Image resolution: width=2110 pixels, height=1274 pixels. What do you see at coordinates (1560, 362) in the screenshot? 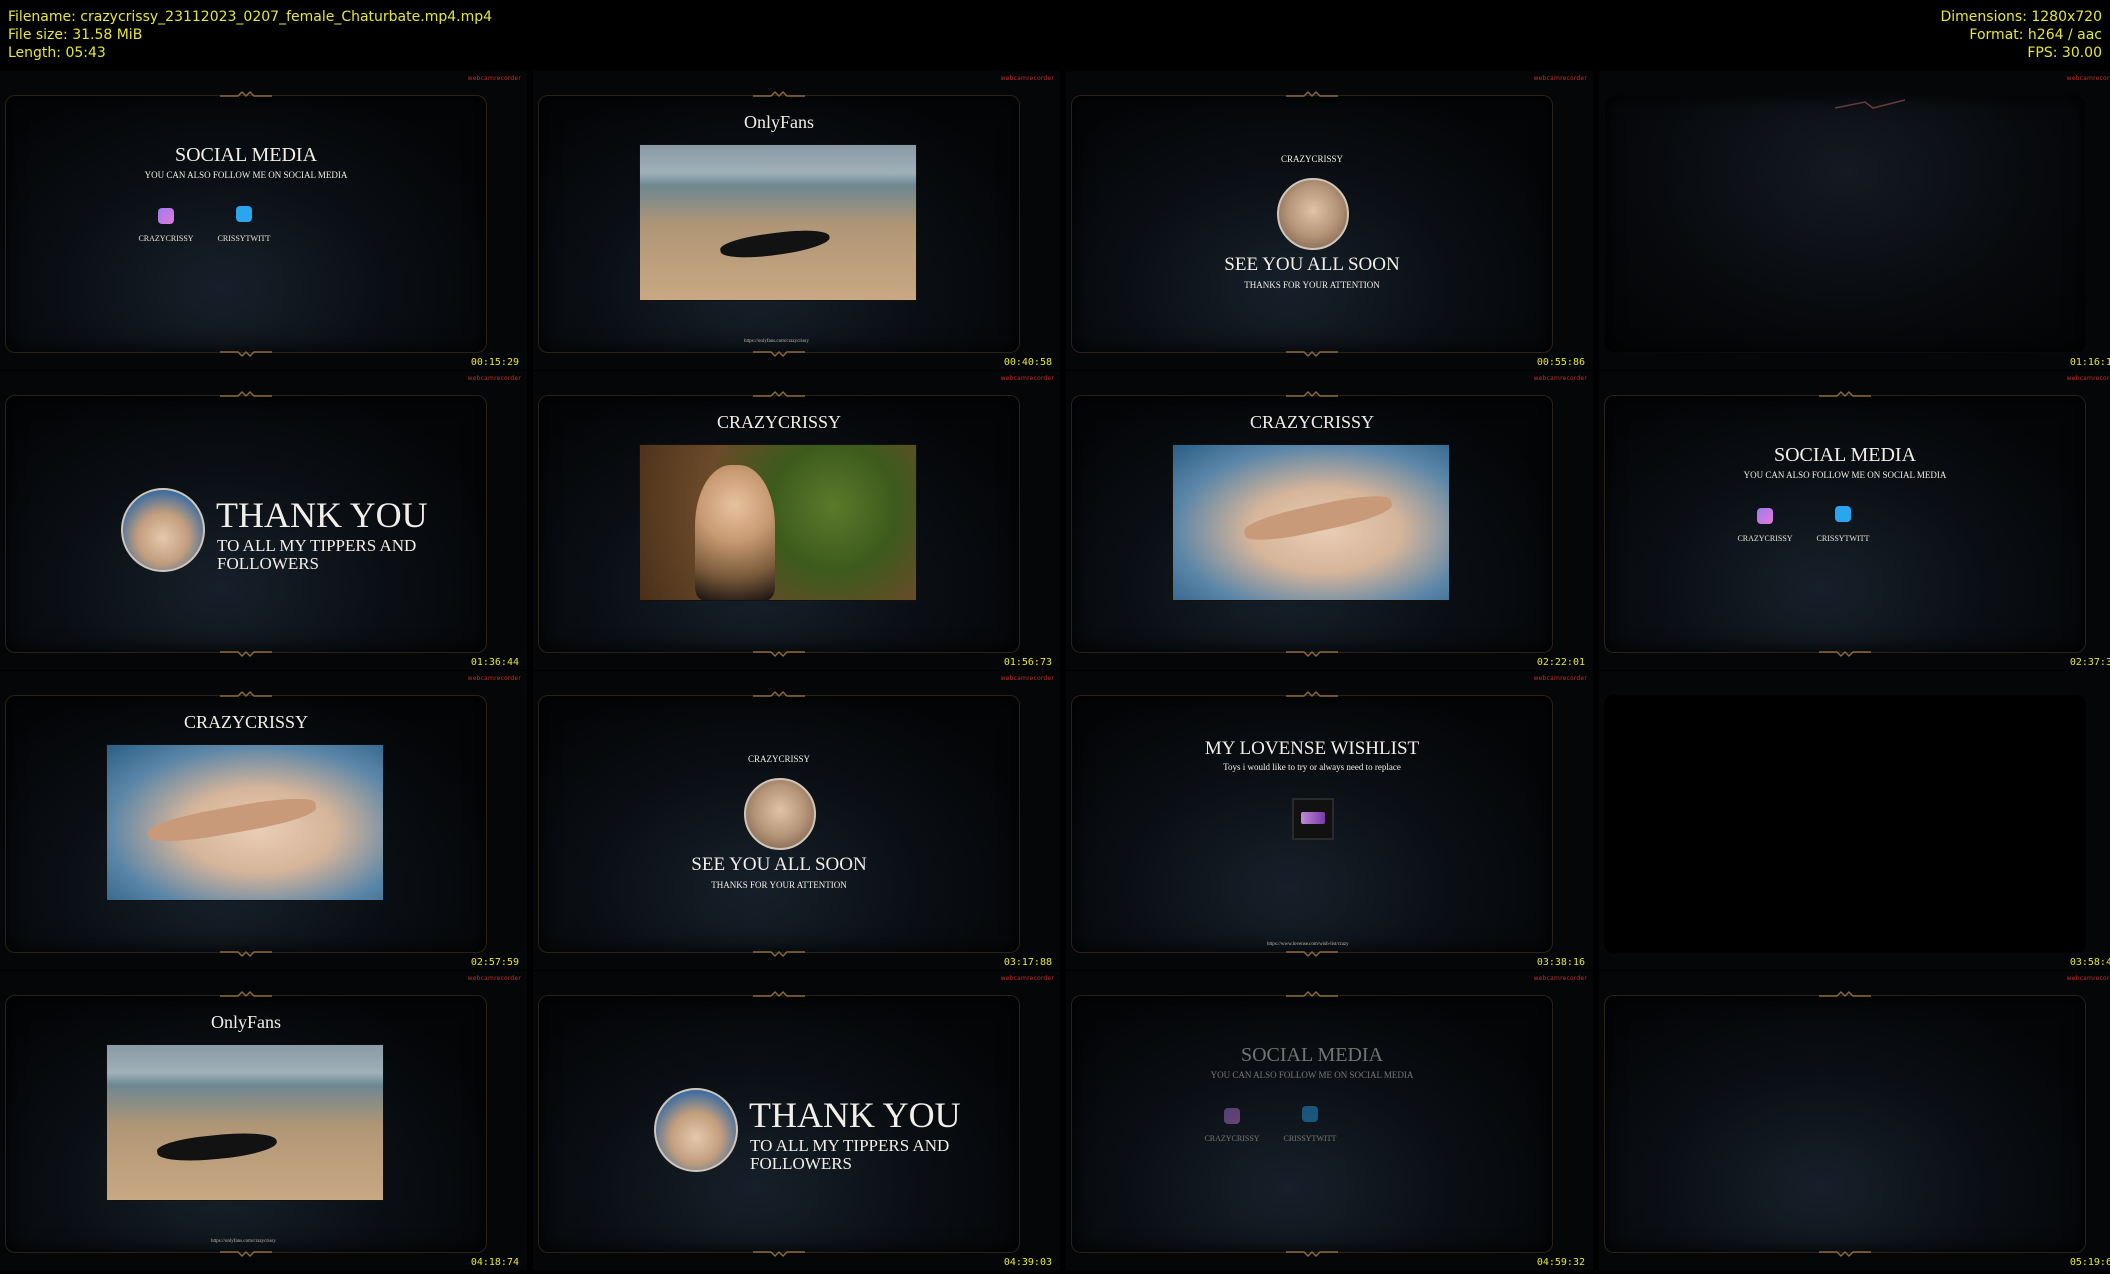
I see `timestamp: 00:55:86` at bounding box center [1560, 362].